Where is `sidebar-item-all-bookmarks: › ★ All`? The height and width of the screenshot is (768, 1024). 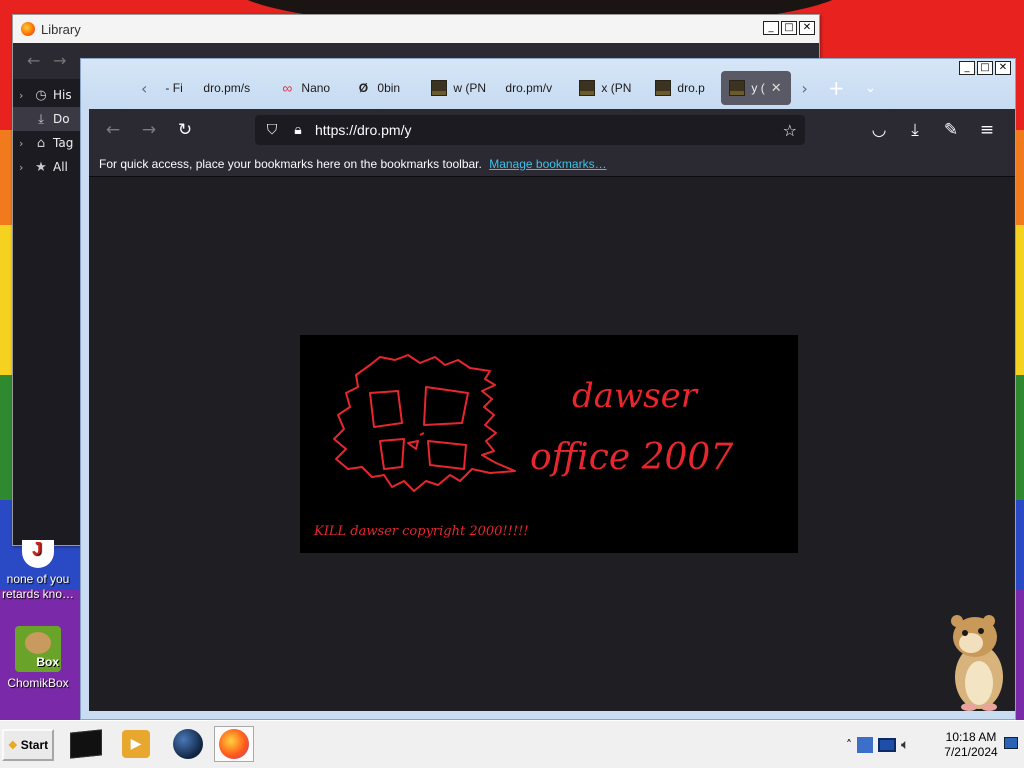
sidebar-item-all-bookmarks: › ★ All is located at coordinates (54, 167).